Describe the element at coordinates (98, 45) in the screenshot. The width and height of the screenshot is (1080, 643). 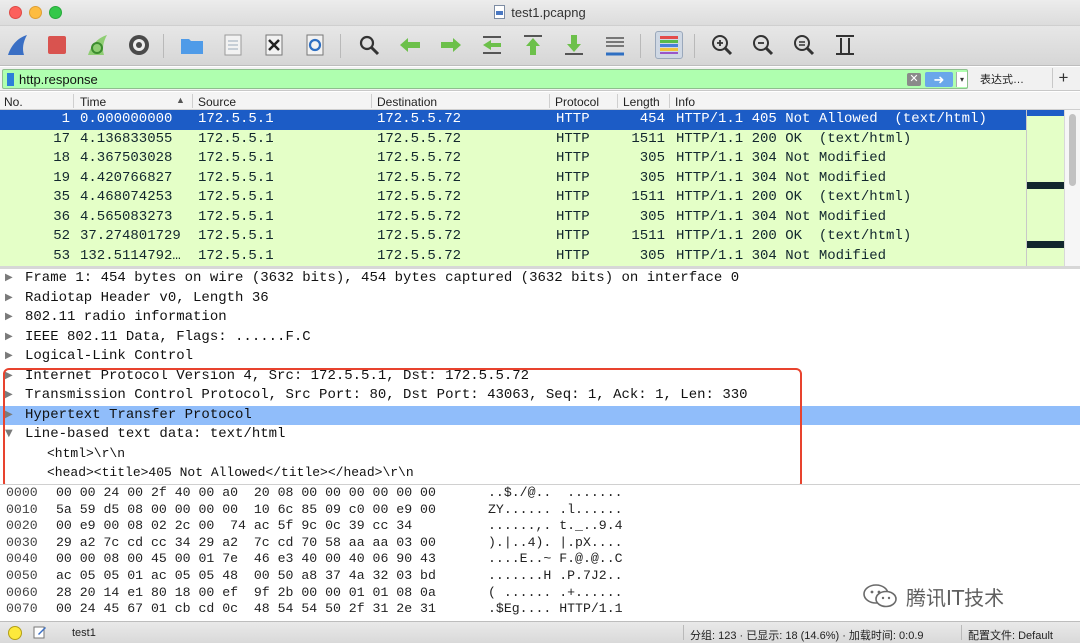
I see `restart-capture-button` at that location.